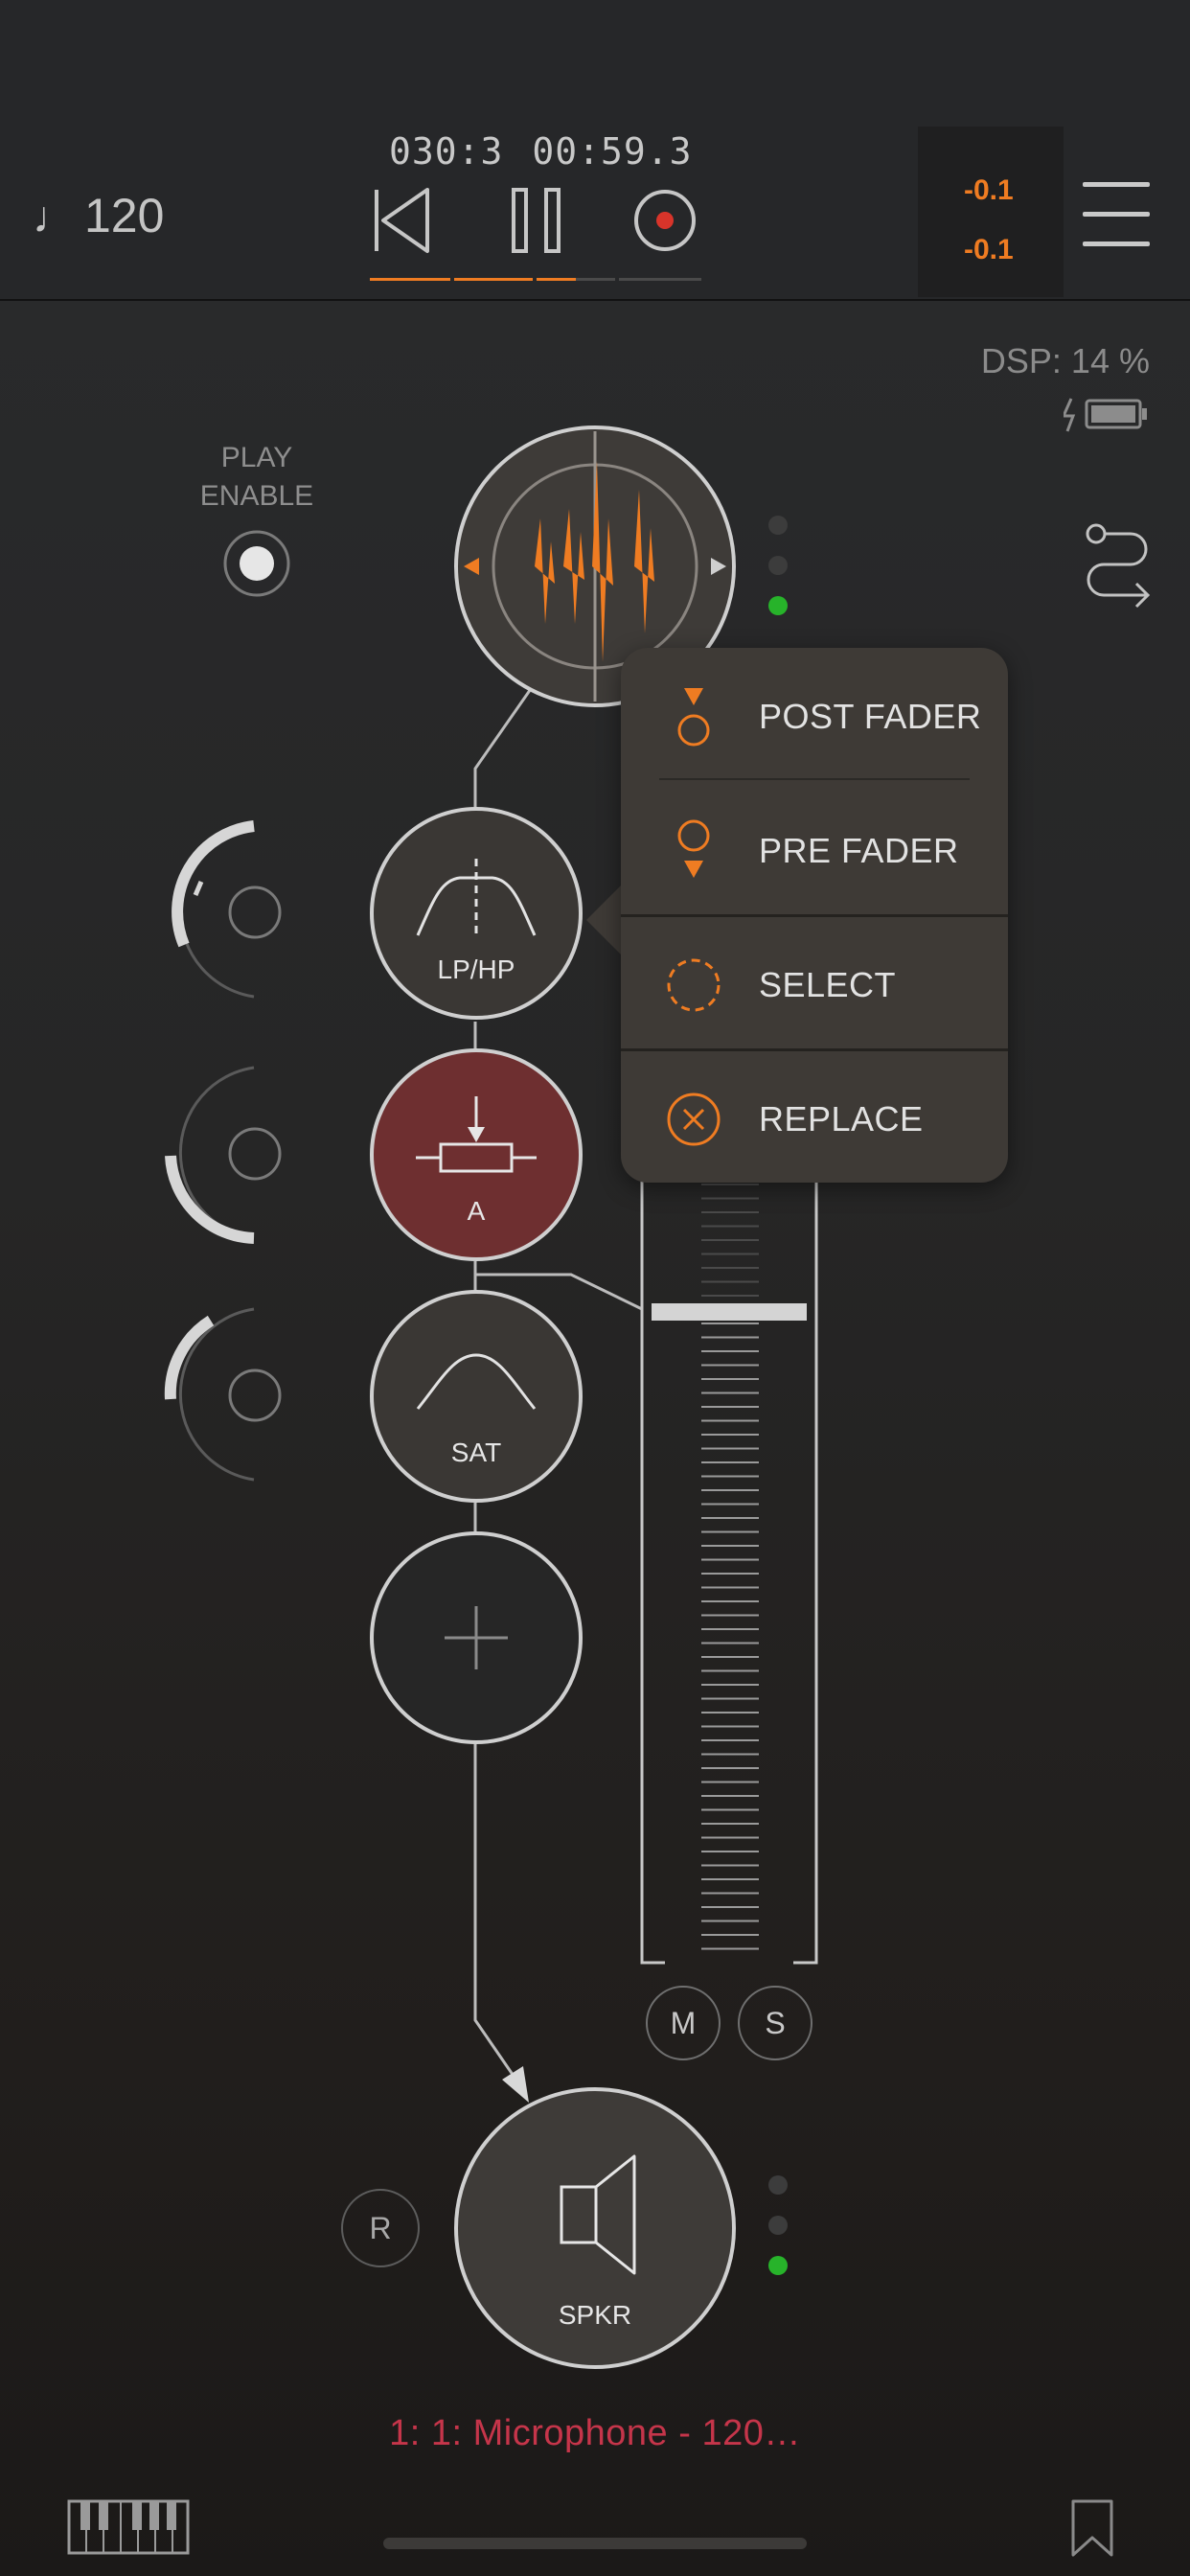 The height and width of the screenshot is (2576, 1190). What do you see at coordinates (729, 1575) in the screenshot?
I see `channel-volume-fader` at bounding box center [729, 1575].